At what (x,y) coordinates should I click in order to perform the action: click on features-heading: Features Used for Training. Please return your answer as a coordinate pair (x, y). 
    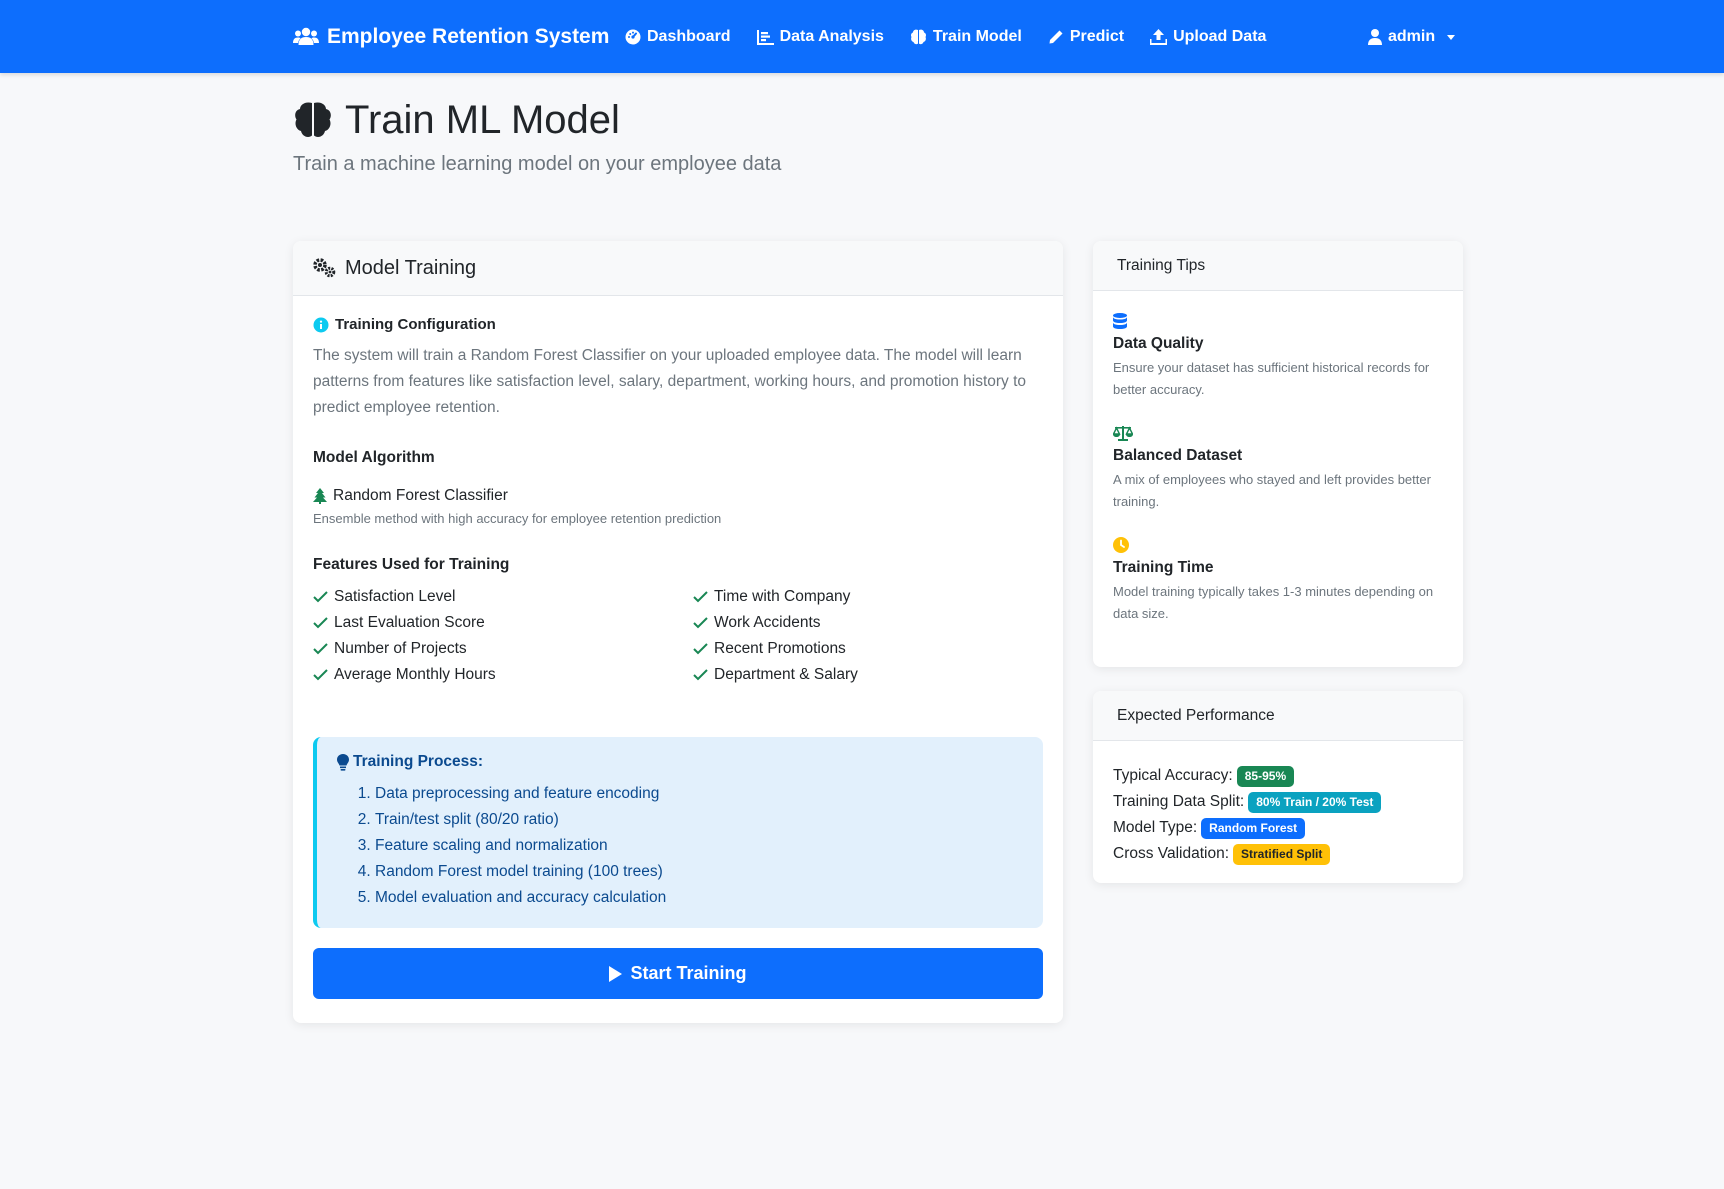
    Looking at the image, I should click on (411, 564).